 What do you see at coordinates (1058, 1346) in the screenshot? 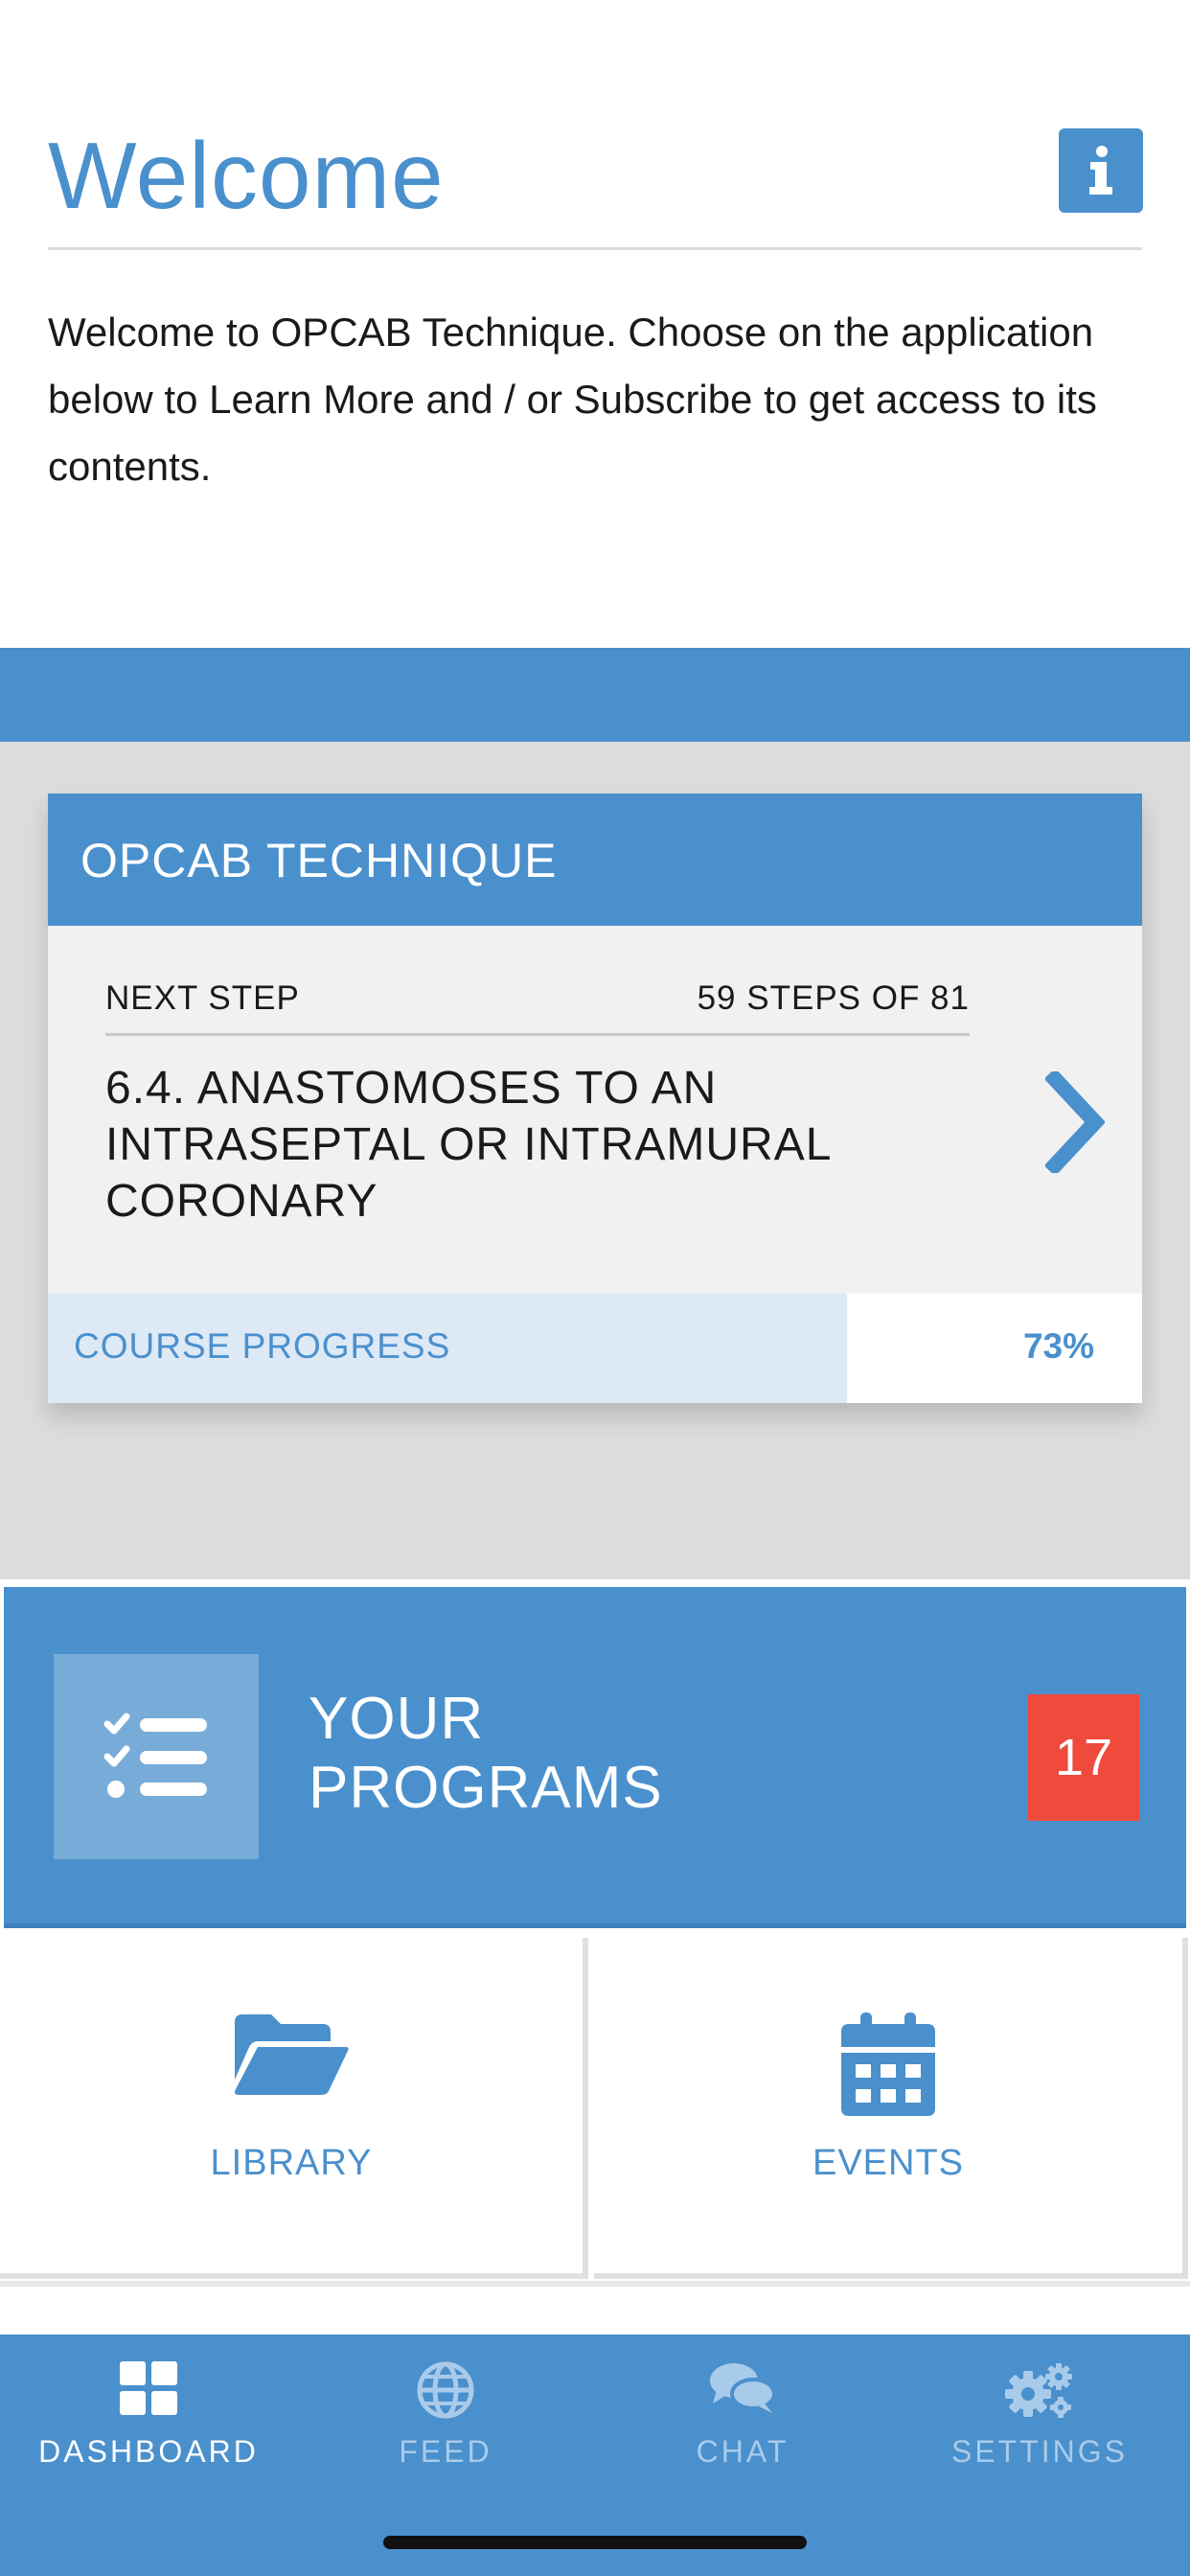
I see `progress-percent: 73%` at bounding box center [1058, 1346].